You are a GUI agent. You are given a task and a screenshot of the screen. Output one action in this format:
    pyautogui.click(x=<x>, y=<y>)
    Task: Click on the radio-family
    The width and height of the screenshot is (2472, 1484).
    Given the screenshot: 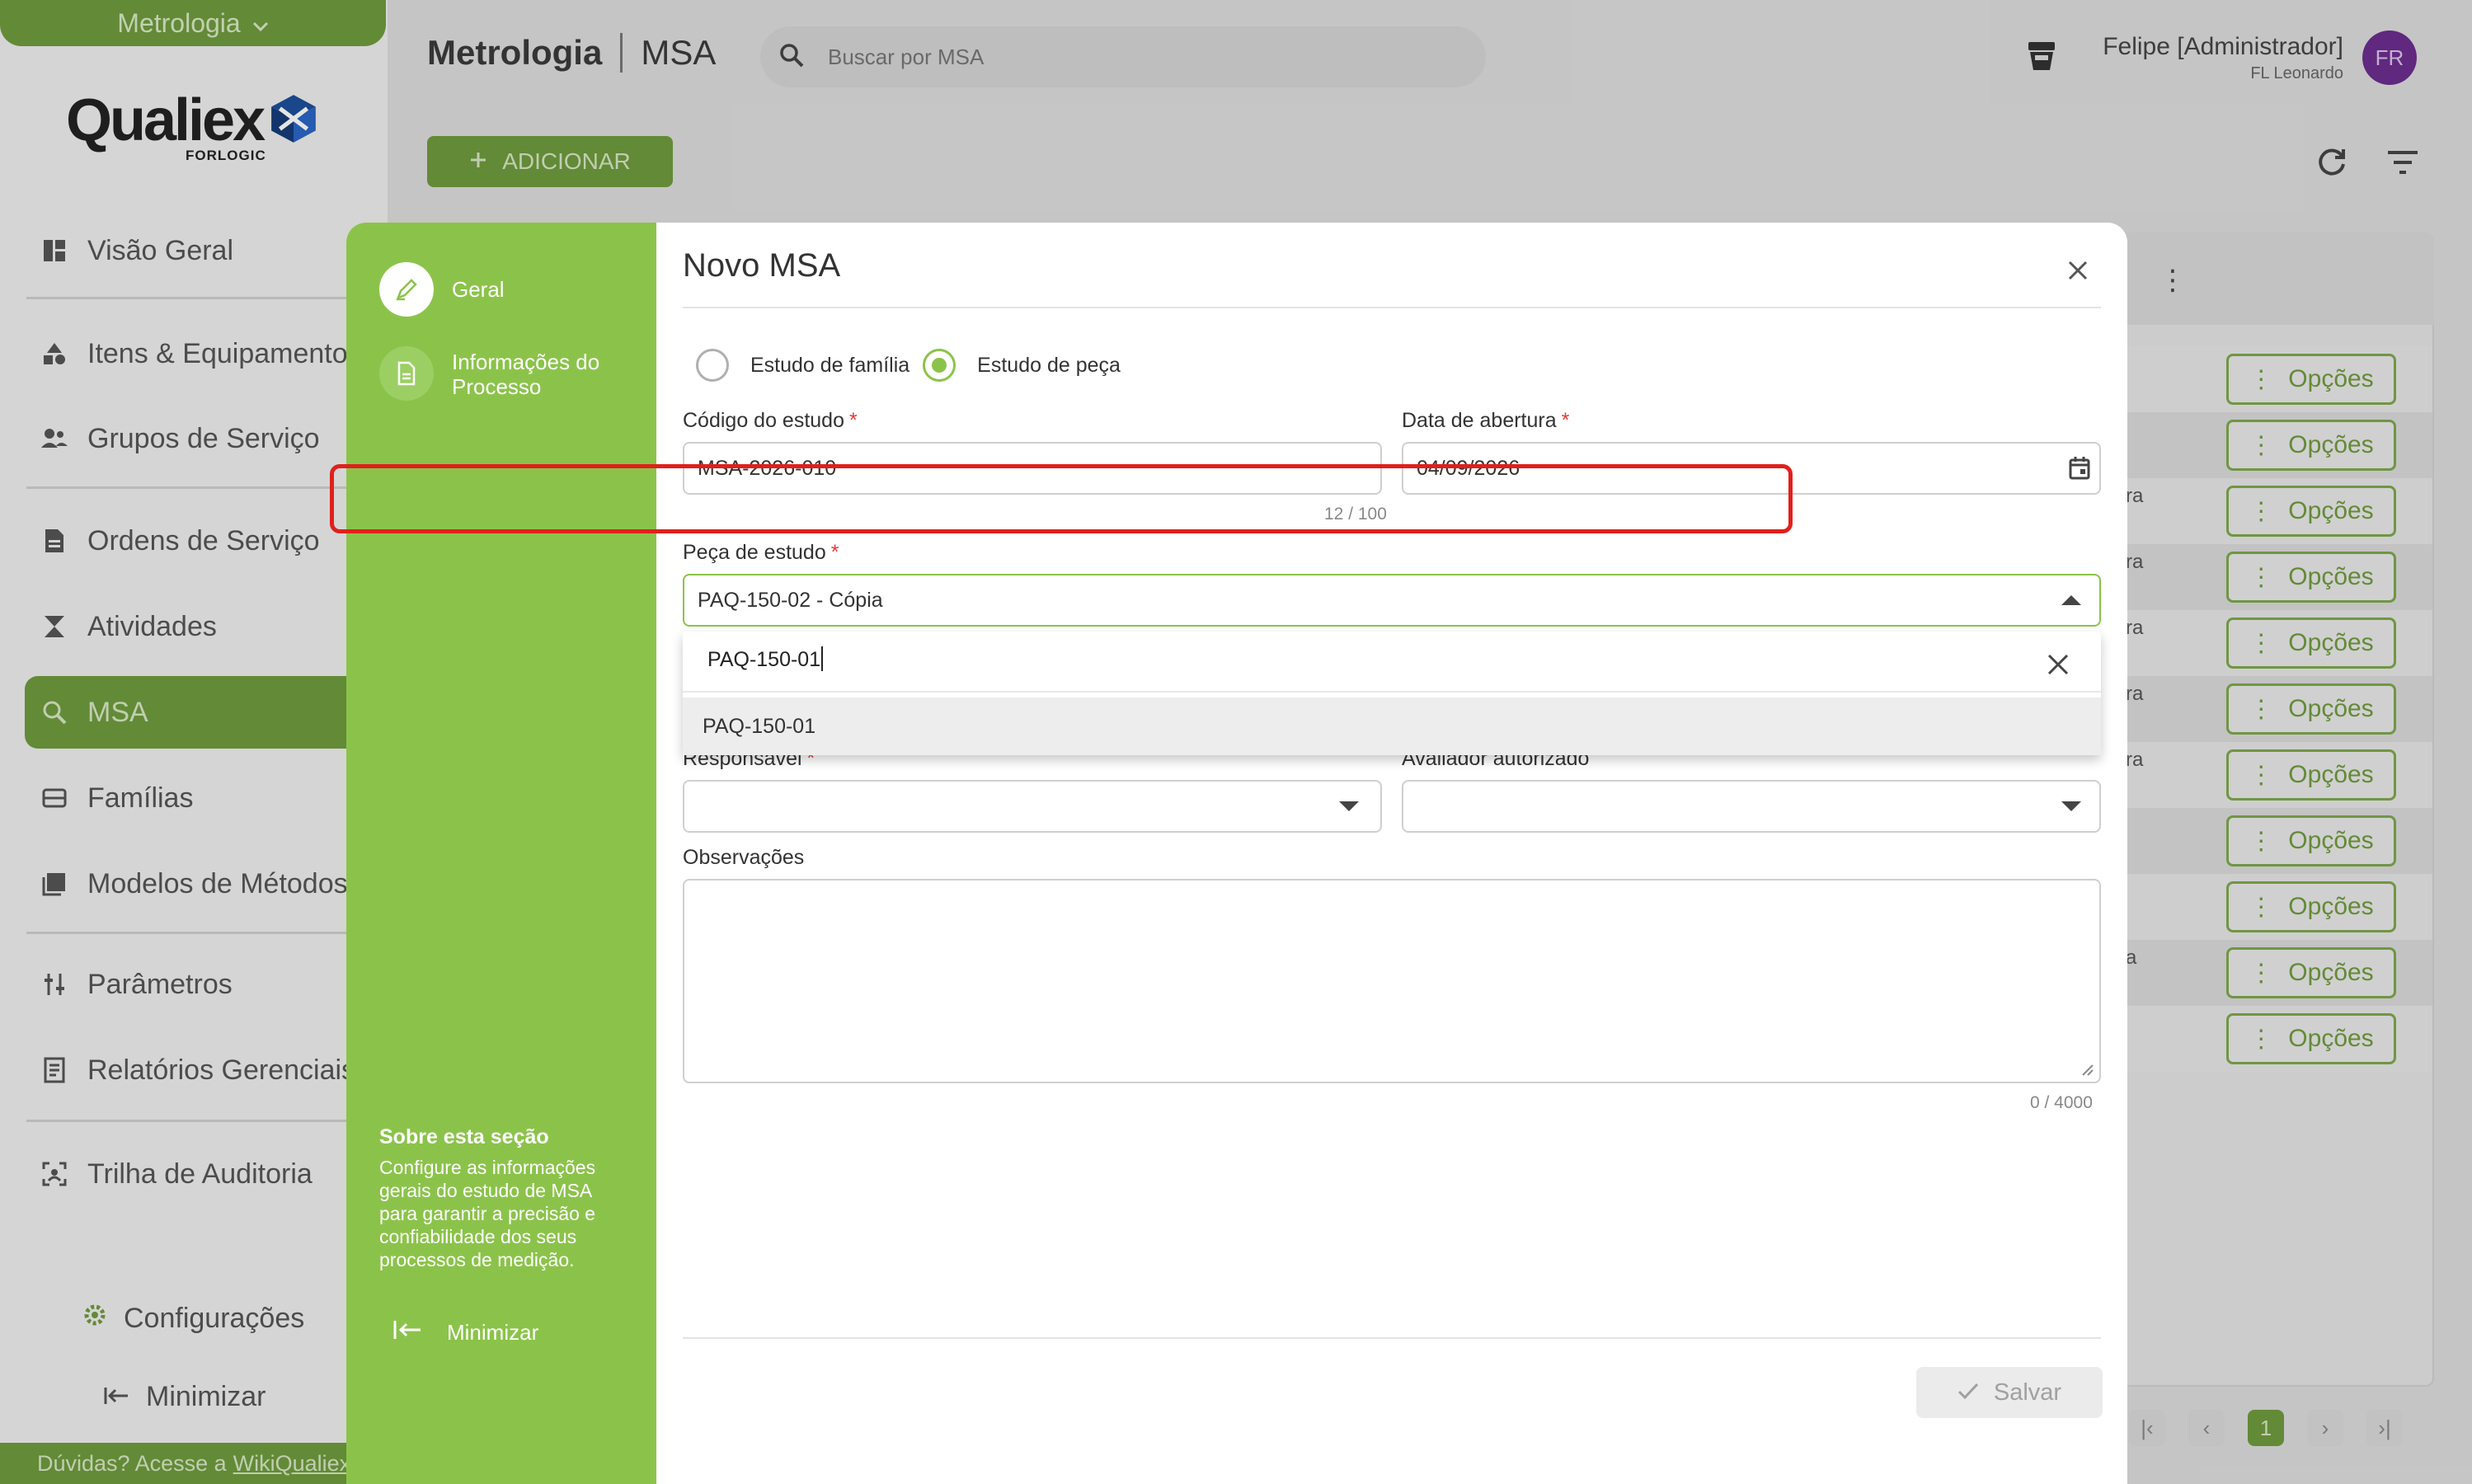 What is the action you would take?
    pyautogui.click(x=712, y=365)
    